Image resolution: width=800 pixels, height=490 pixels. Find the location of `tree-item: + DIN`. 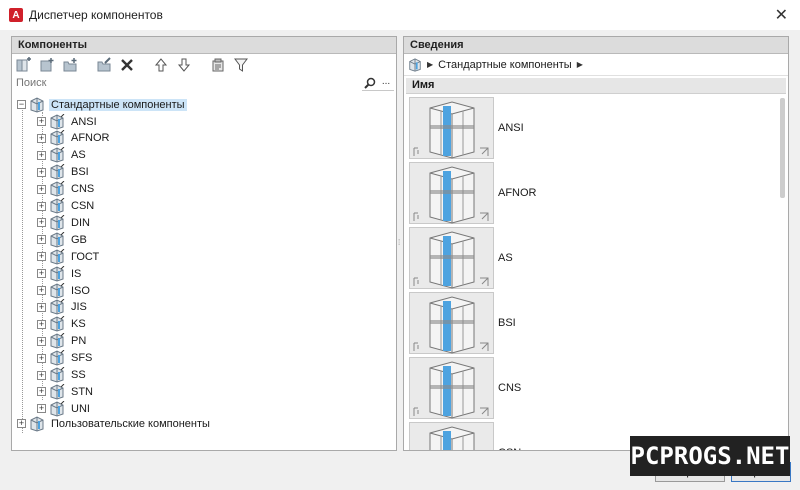

tree-item: + DIN is located at coordinates (64, 222).